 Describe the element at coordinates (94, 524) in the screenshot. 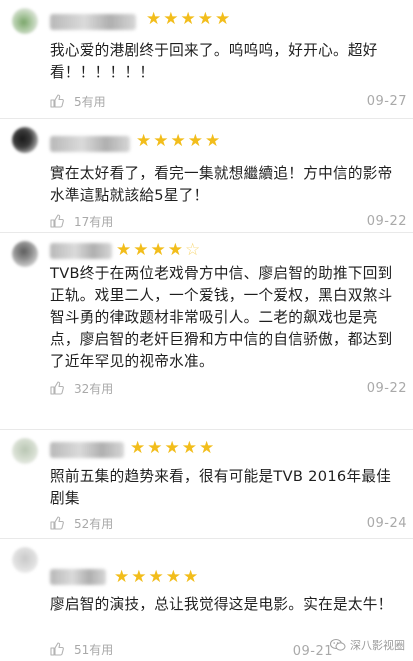

I see `like-count: 52有用` at that location.